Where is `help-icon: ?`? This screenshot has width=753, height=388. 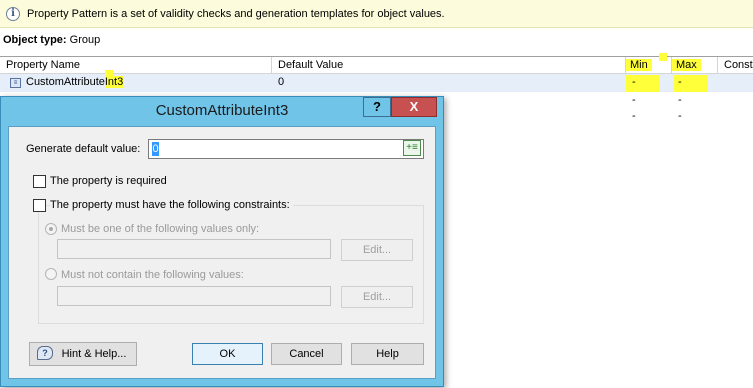
help-icon: ? is located at coordinates (377, 107).